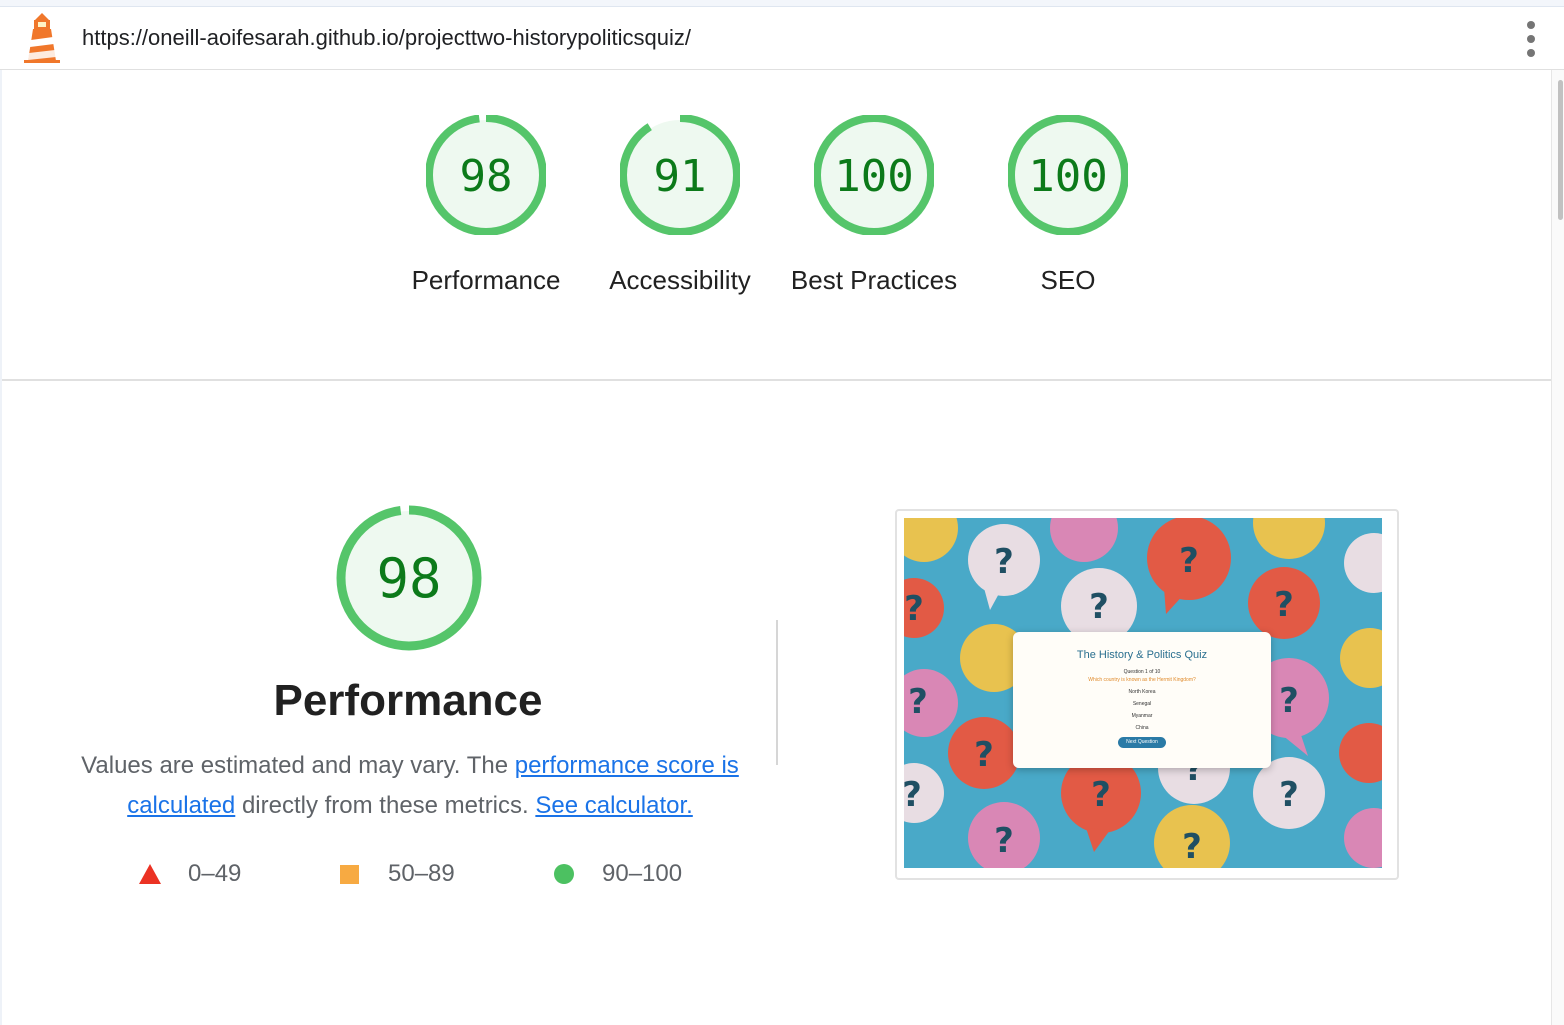 The height and width of the screenshot is (1025, 1564). I want to click on legend-pass: 90–100, so click(618, 874).